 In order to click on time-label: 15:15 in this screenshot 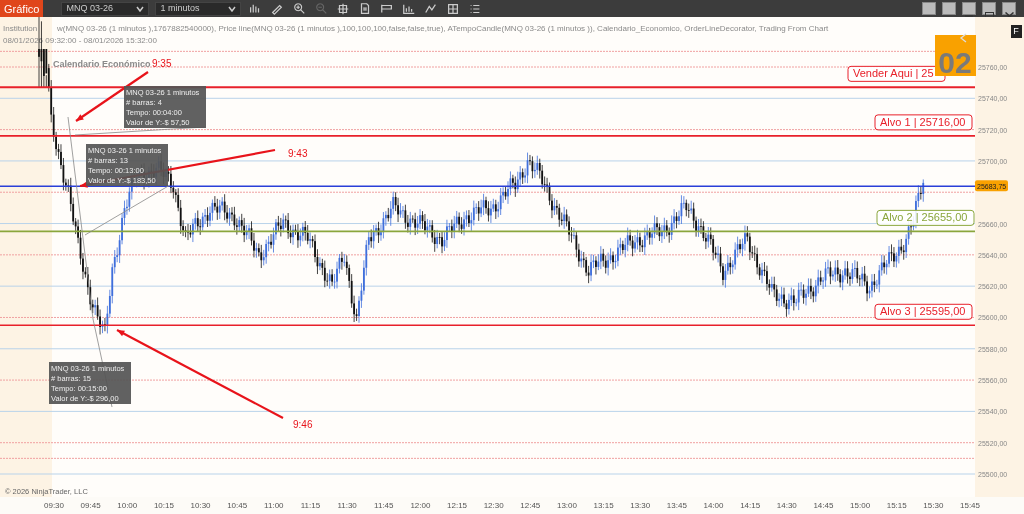, I will do `click(896, 506)`.